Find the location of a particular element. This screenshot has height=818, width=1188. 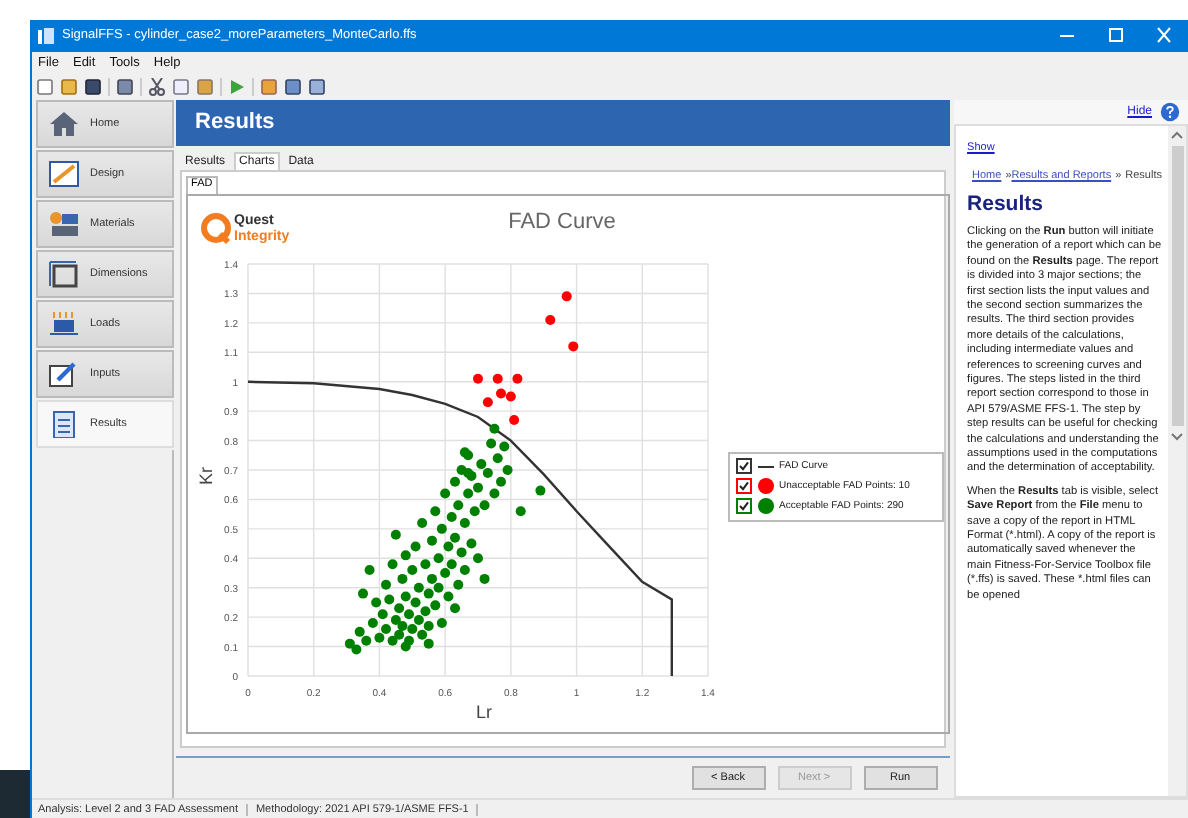

new-file-icon is located at coordinates (45, 86).